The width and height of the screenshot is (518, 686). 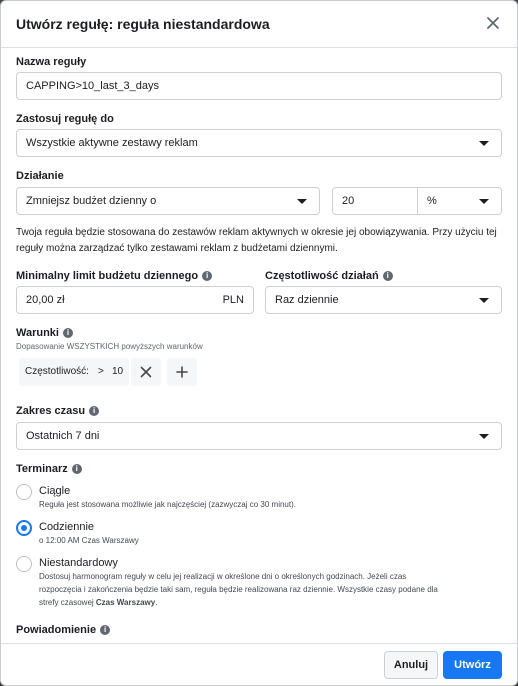 I want to click on notification-label: Powiadomienie i, so click(x=63, y=630).